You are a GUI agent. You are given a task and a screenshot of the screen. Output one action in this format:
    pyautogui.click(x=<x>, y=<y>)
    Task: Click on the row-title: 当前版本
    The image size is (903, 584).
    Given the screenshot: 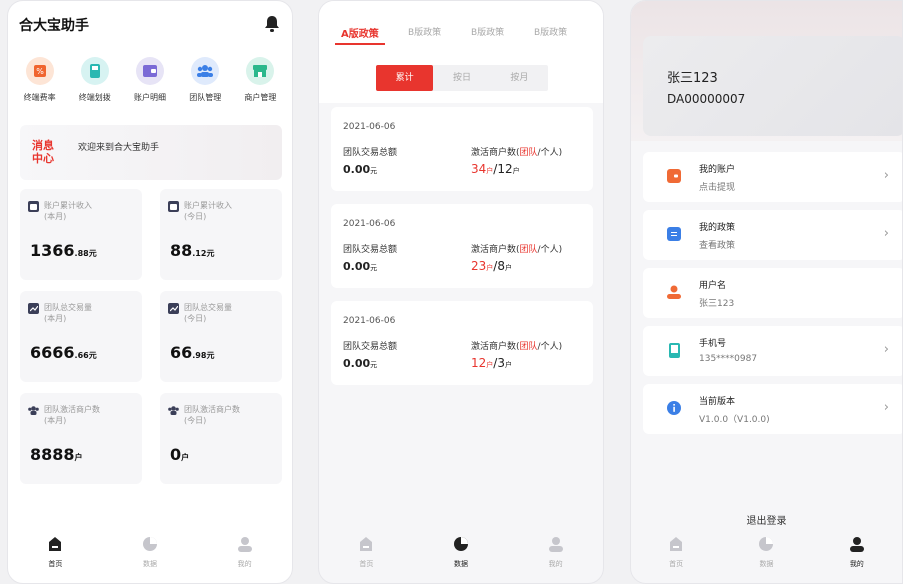 What is the action you would take?
    pyautogui.click(x=717, y=402)
    